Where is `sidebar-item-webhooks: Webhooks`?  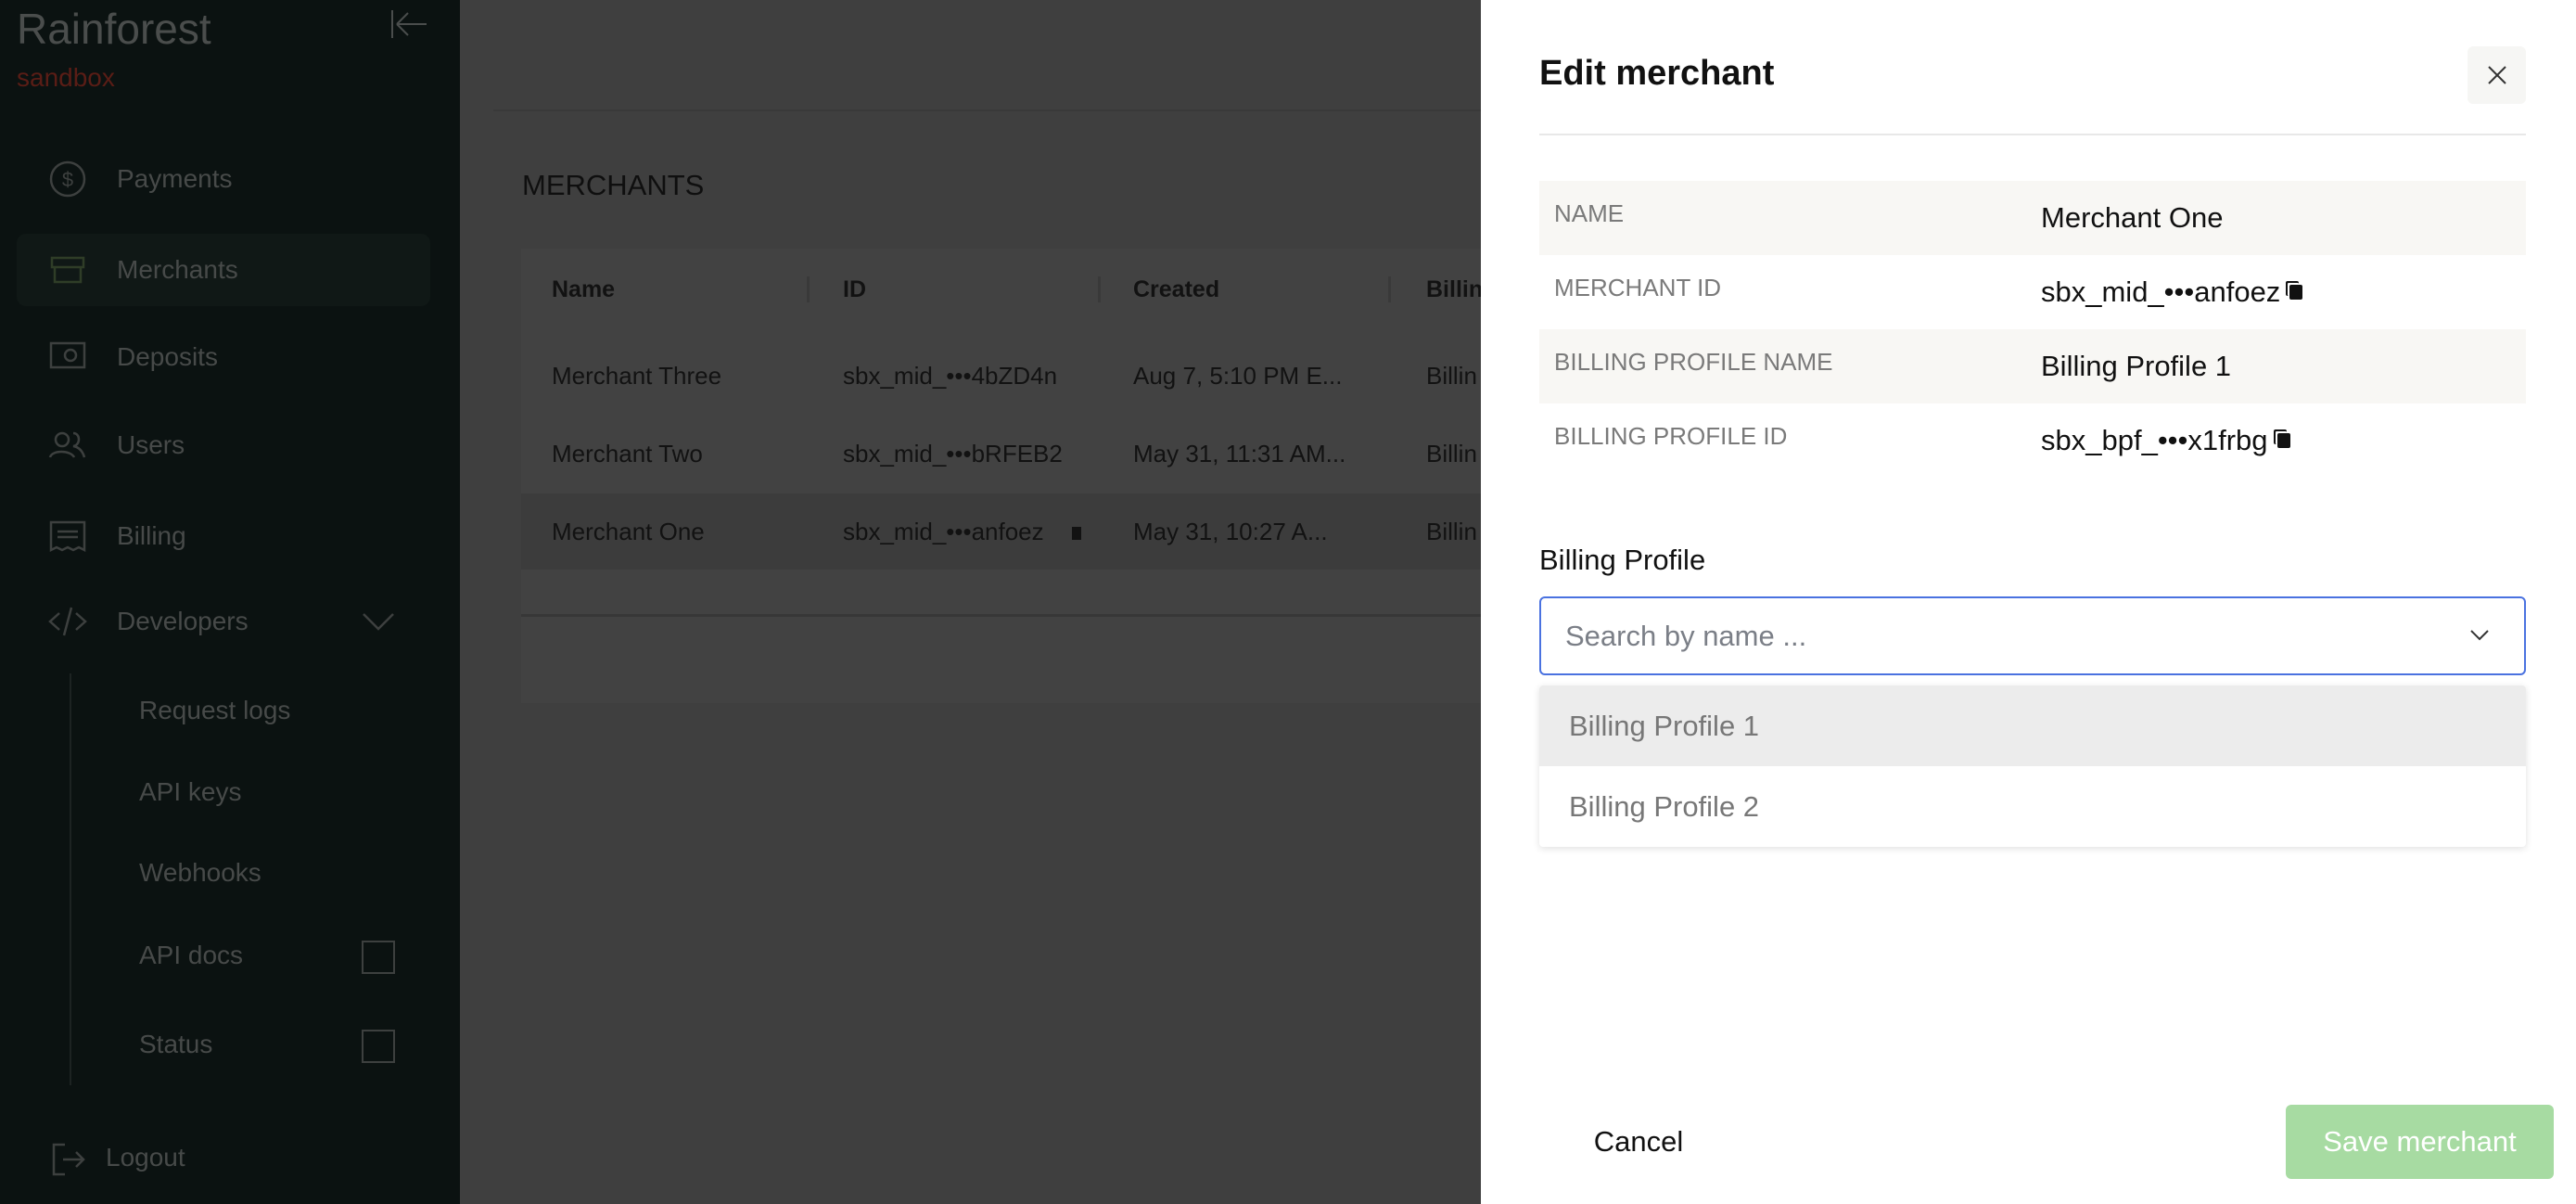 sidebar-item-webhooks: Webhooks is located at coordinates (200, 873).